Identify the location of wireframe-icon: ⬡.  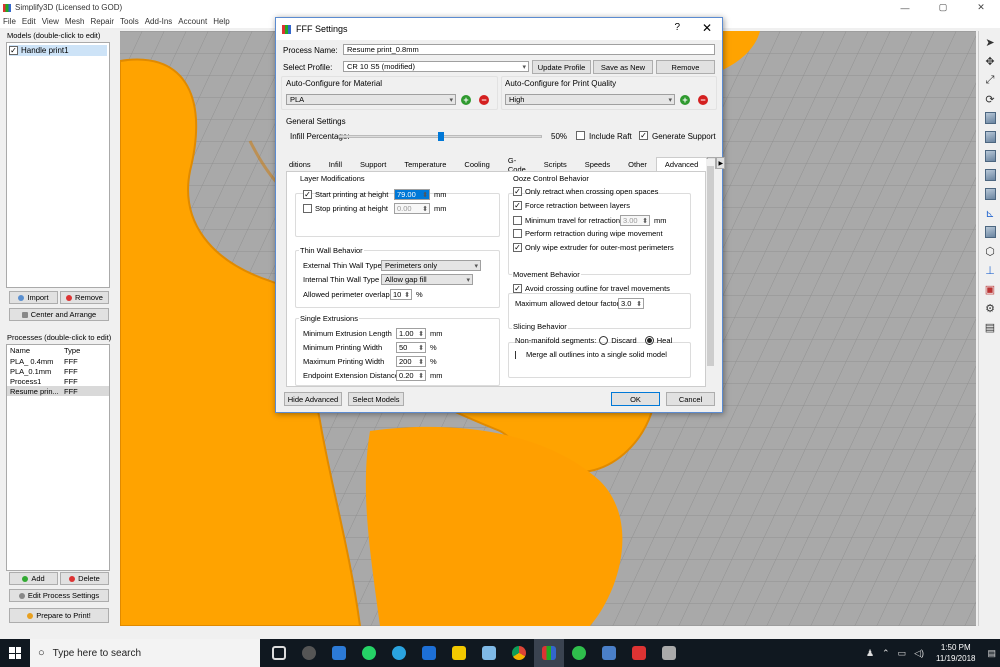
(990, 251).